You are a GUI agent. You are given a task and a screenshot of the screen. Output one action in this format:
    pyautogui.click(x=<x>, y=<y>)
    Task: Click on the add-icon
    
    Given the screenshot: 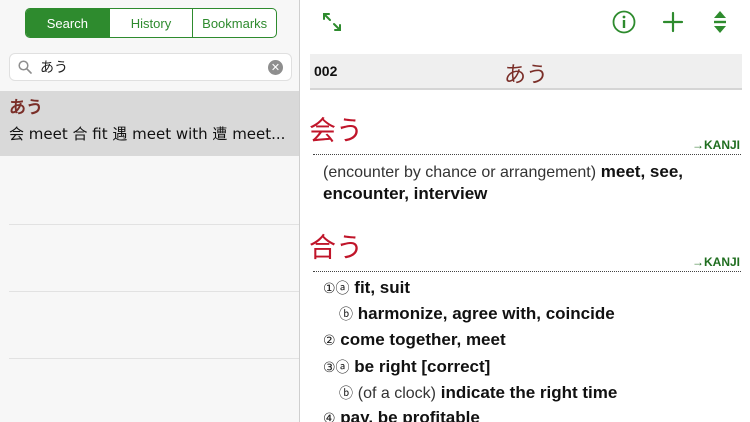 What is the action you would take?
    pyautogui.click(x=673, y=22)
    